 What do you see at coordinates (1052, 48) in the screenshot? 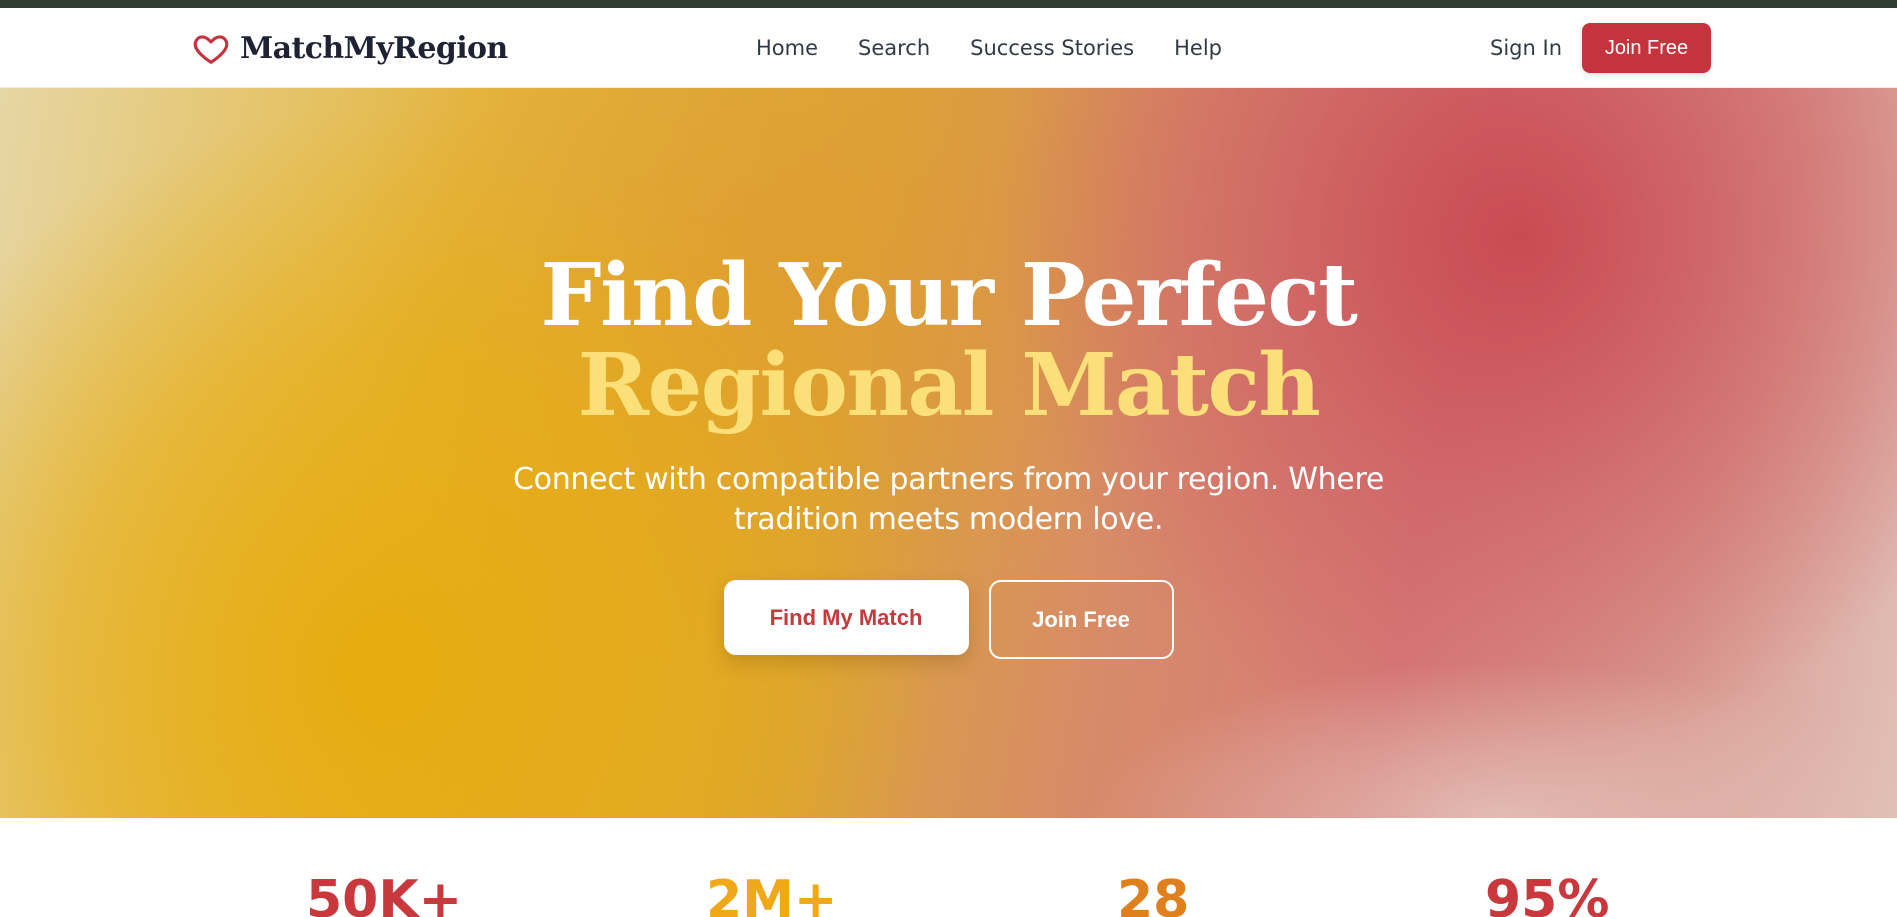
I see `nav-link-success-stories: Success Stories` at bounding box center [1052, 48].